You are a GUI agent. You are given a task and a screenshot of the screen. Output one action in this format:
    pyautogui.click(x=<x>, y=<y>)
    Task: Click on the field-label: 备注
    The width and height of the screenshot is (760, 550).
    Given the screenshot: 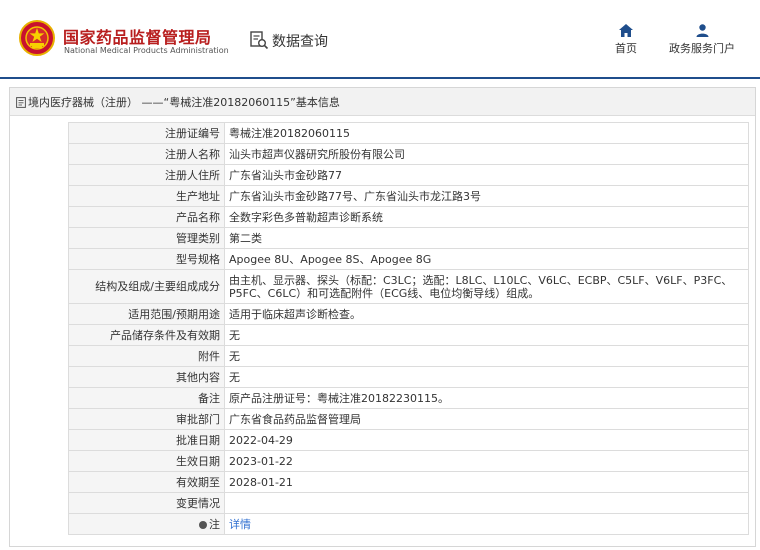 What is the action you would take?
    pyautogui.click(x=146, y=398)
    